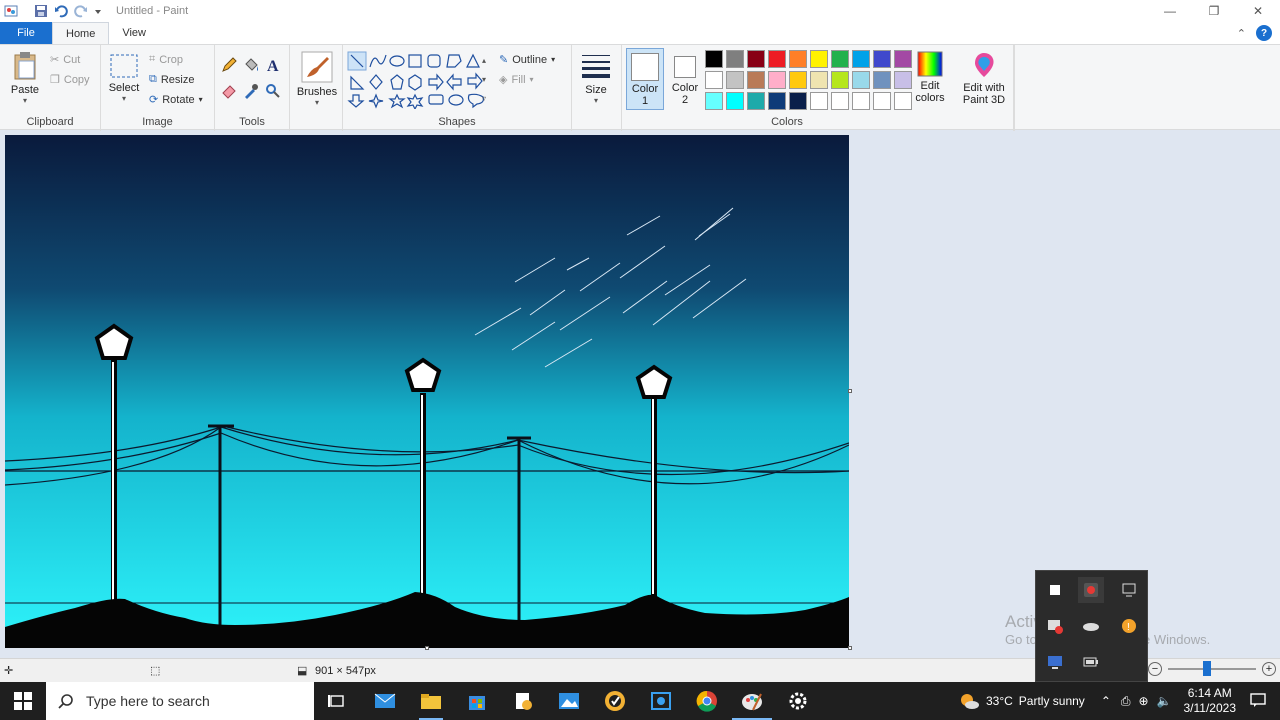 The height and width of the screenshot is (720, 1280). What do you see at coordinates (1091, 662) in the screenshot?
I see `battery-icon` at bounding box center [1091, 662].